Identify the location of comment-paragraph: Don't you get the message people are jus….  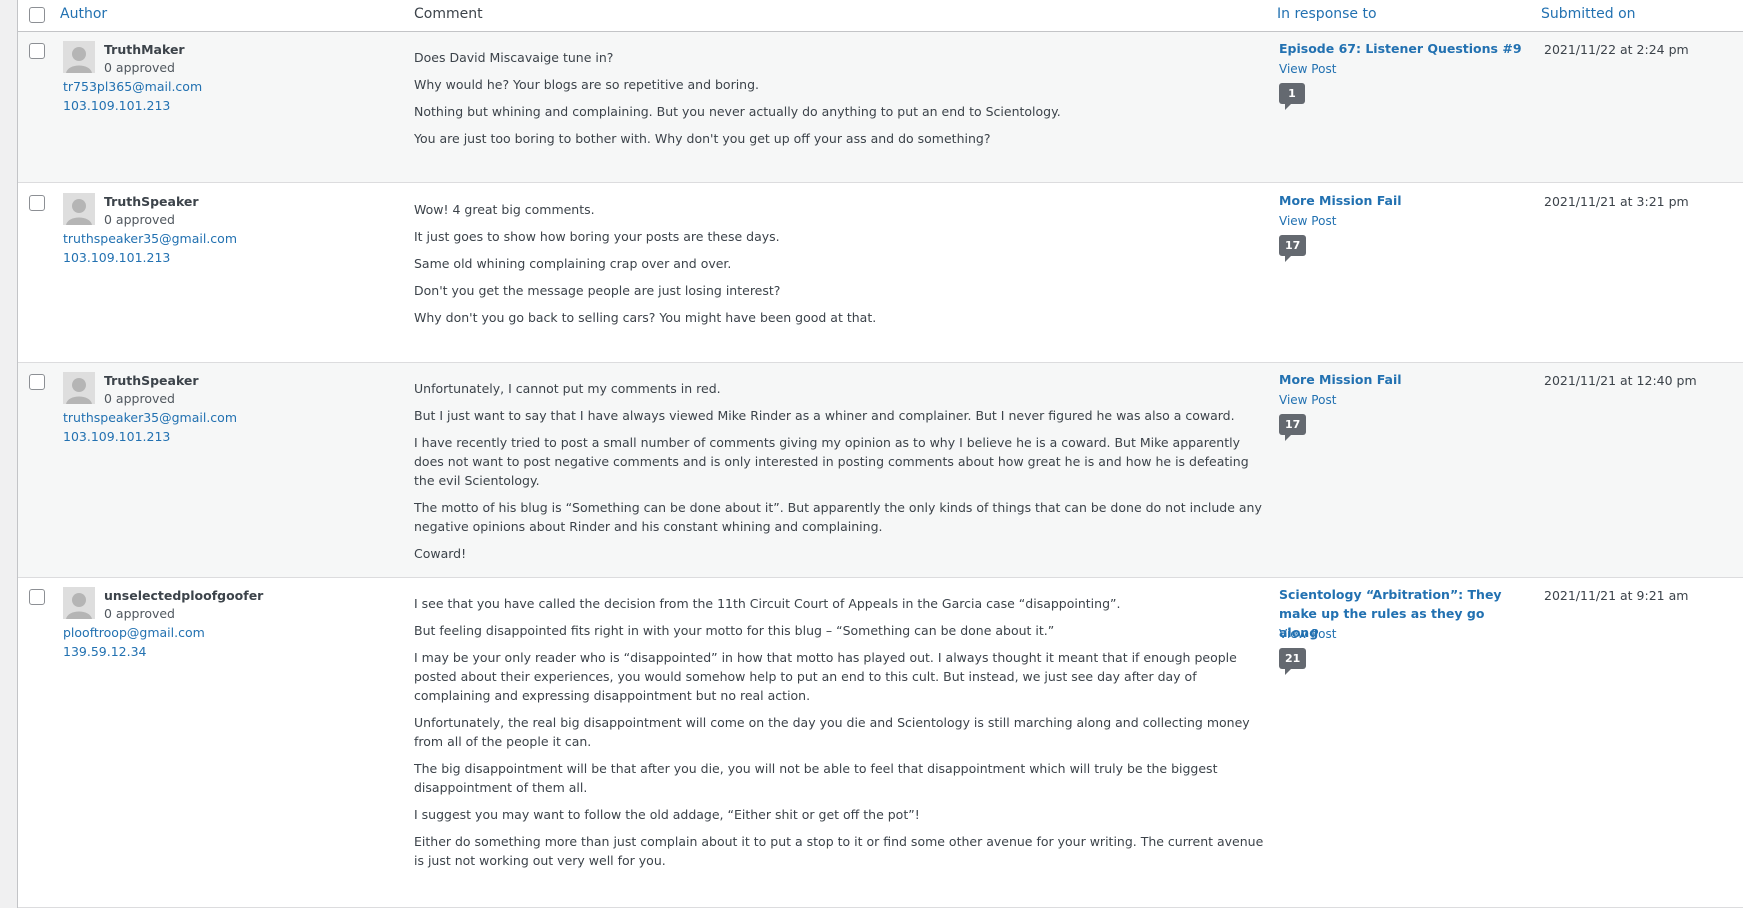
(597, 290).